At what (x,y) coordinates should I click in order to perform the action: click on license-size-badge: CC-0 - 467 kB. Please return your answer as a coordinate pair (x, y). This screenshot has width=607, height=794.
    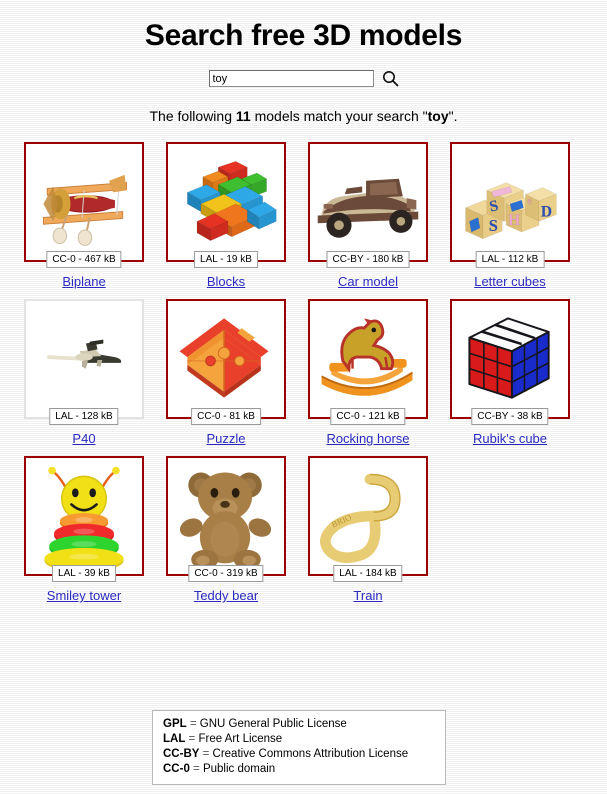
    Looking at the image, I should click on (84, 259).